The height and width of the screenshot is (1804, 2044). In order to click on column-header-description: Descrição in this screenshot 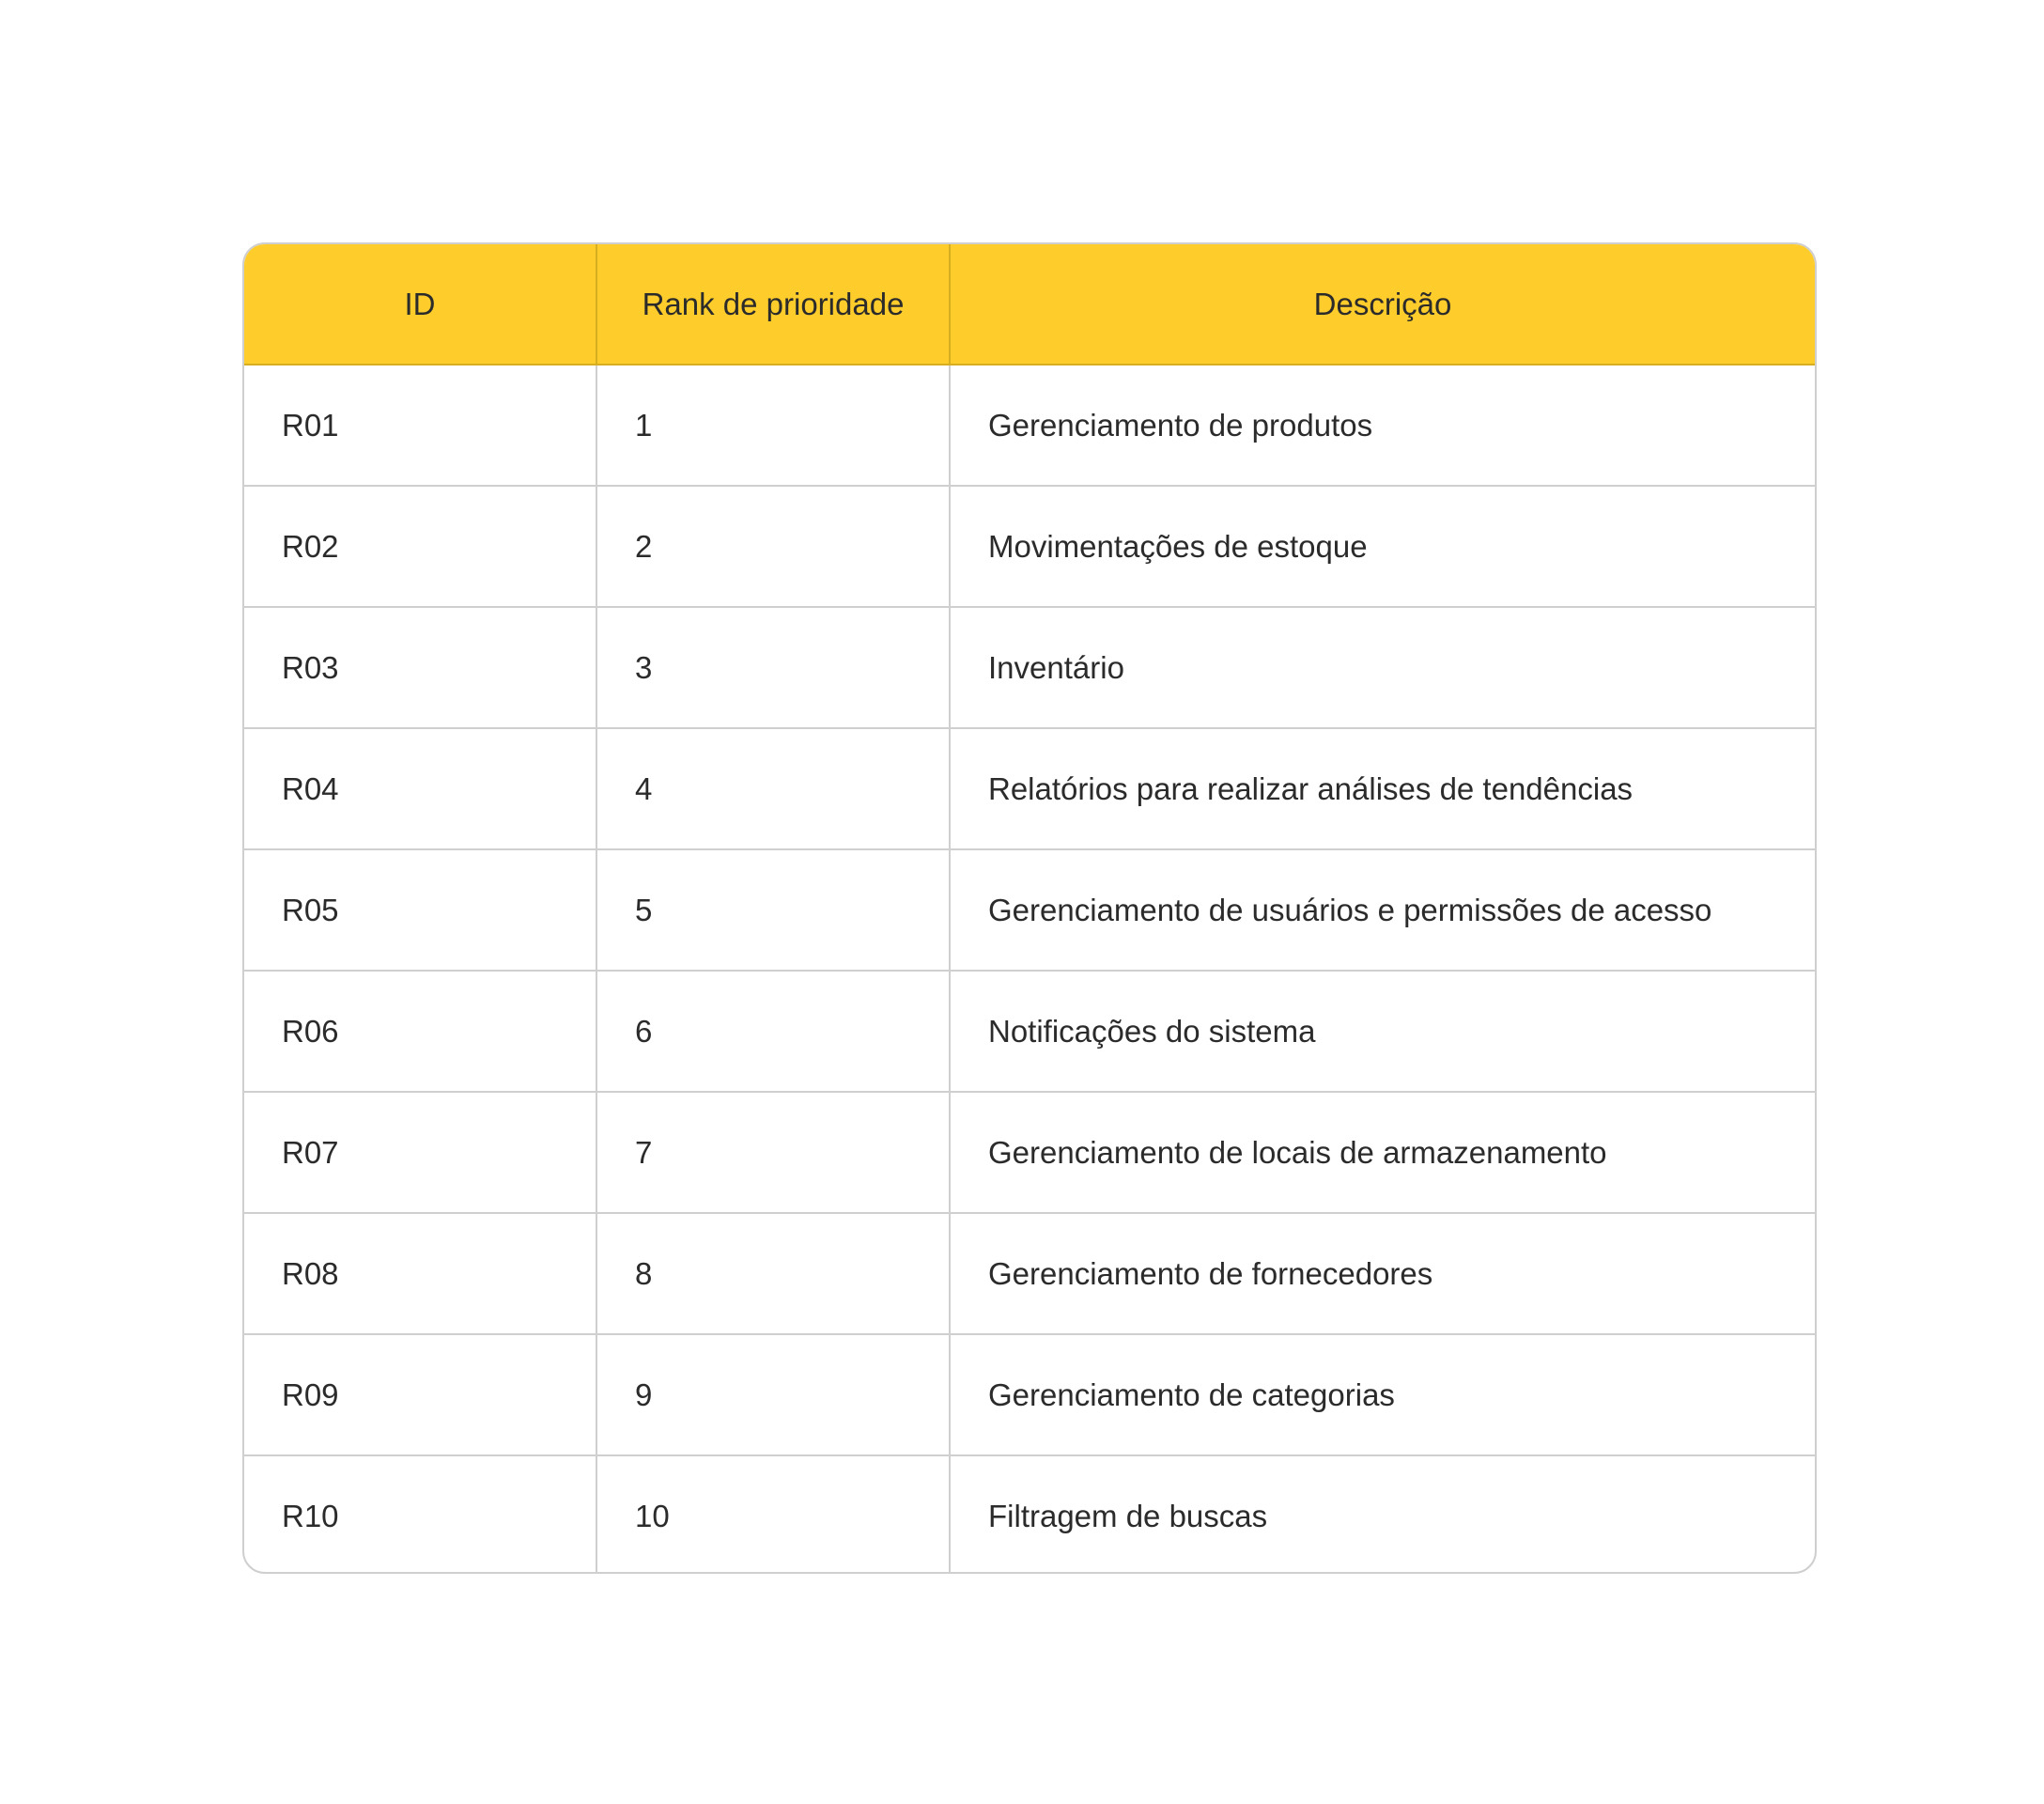, I will do `click(1382, 304)`.